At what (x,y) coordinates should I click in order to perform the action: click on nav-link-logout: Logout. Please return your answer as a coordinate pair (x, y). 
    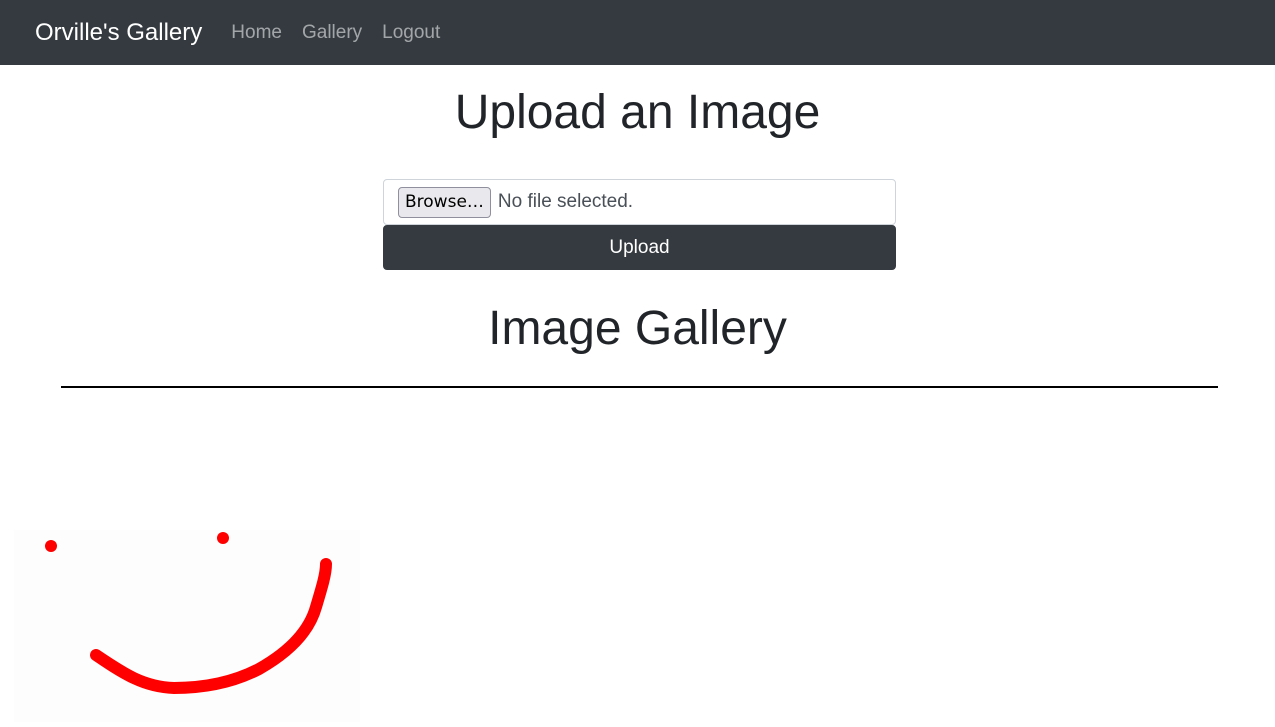
    Looking at the image, I should click on (411, 33).